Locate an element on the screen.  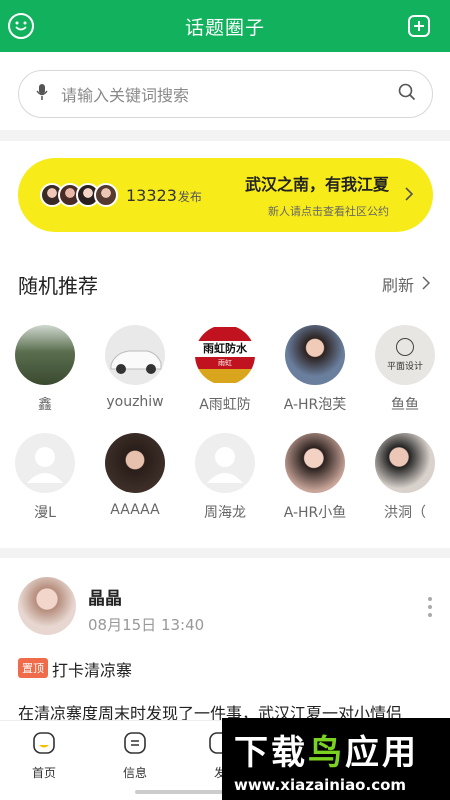
avatar: 雨虹防水 雨虹 is located at coordinates (225, 355).